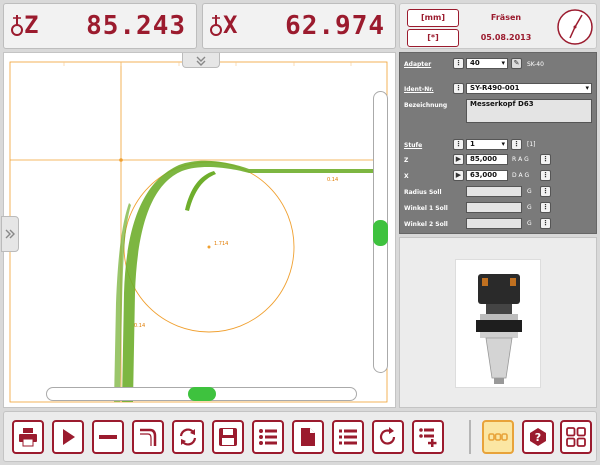 This screenshot has height=465, width=600. What do you see at coordinates (545, 191) in the screenshot?
I see `radius-menu-button: ⋮` at bounding box center [545, 191].